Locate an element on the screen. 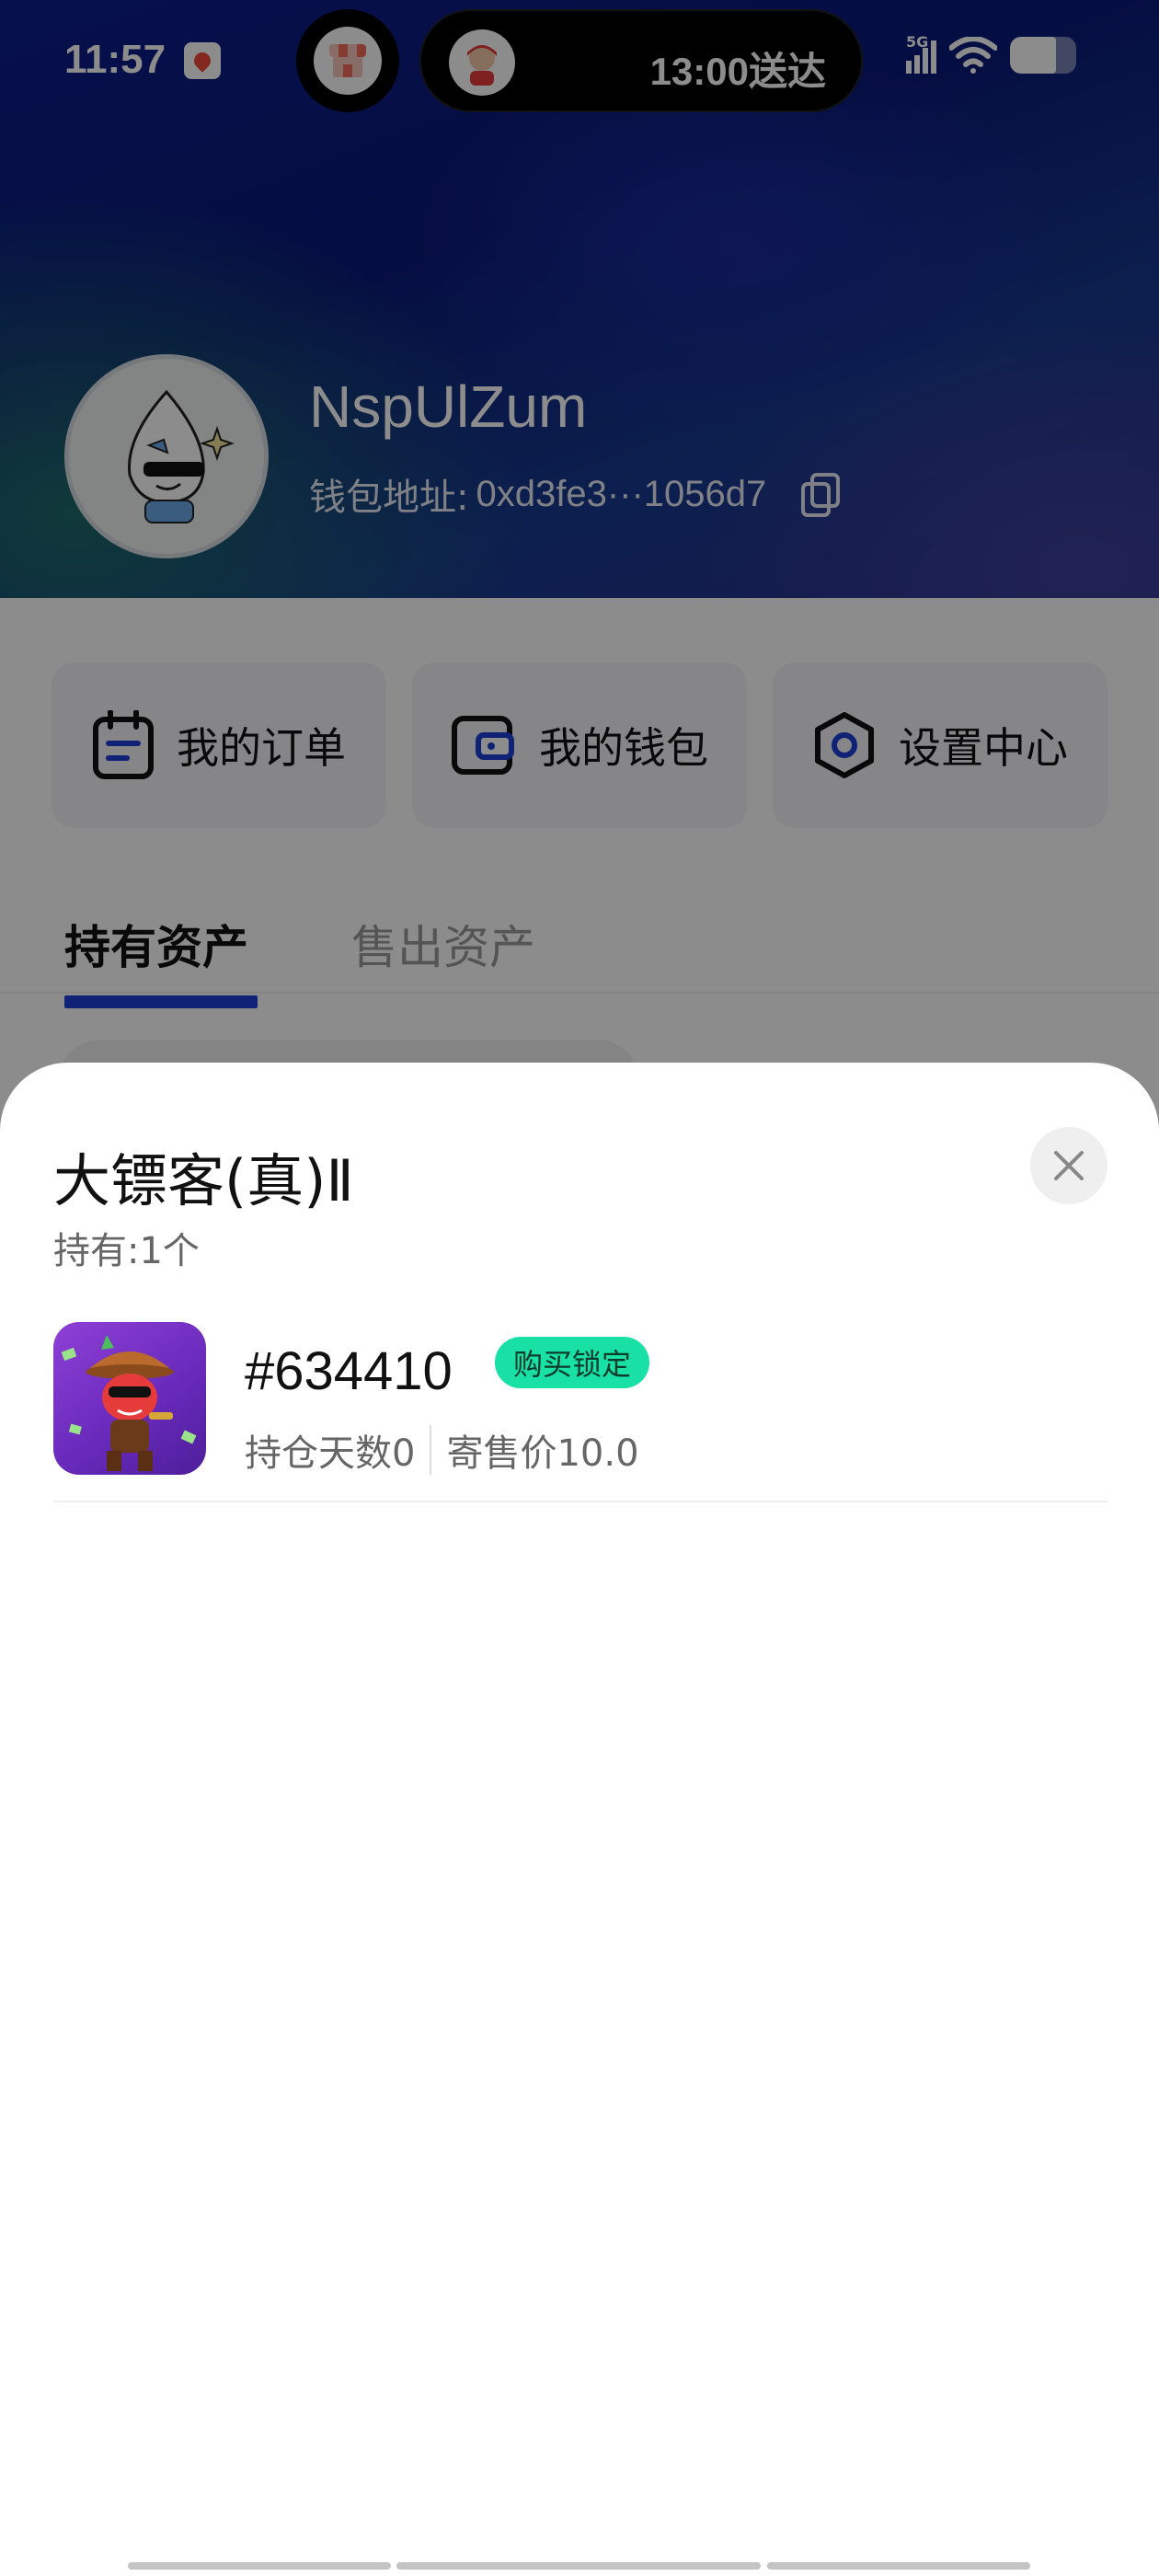 The width and height of the screenshot is (1159, 2576). status-badge: 购买锁定 is located at coordinates (572, 1362).